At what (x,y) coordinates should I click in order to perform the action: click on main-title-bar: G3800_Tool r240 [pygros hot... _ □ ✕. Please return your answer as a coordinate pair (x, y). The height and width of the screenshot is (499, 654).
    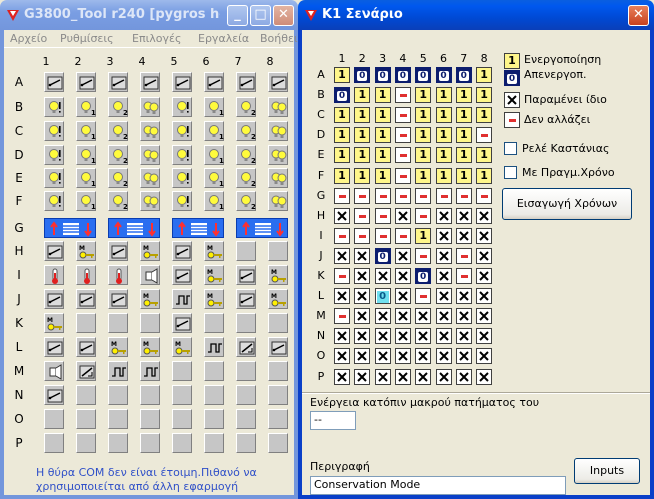
    Looking at the image, I should click on (149, 15).